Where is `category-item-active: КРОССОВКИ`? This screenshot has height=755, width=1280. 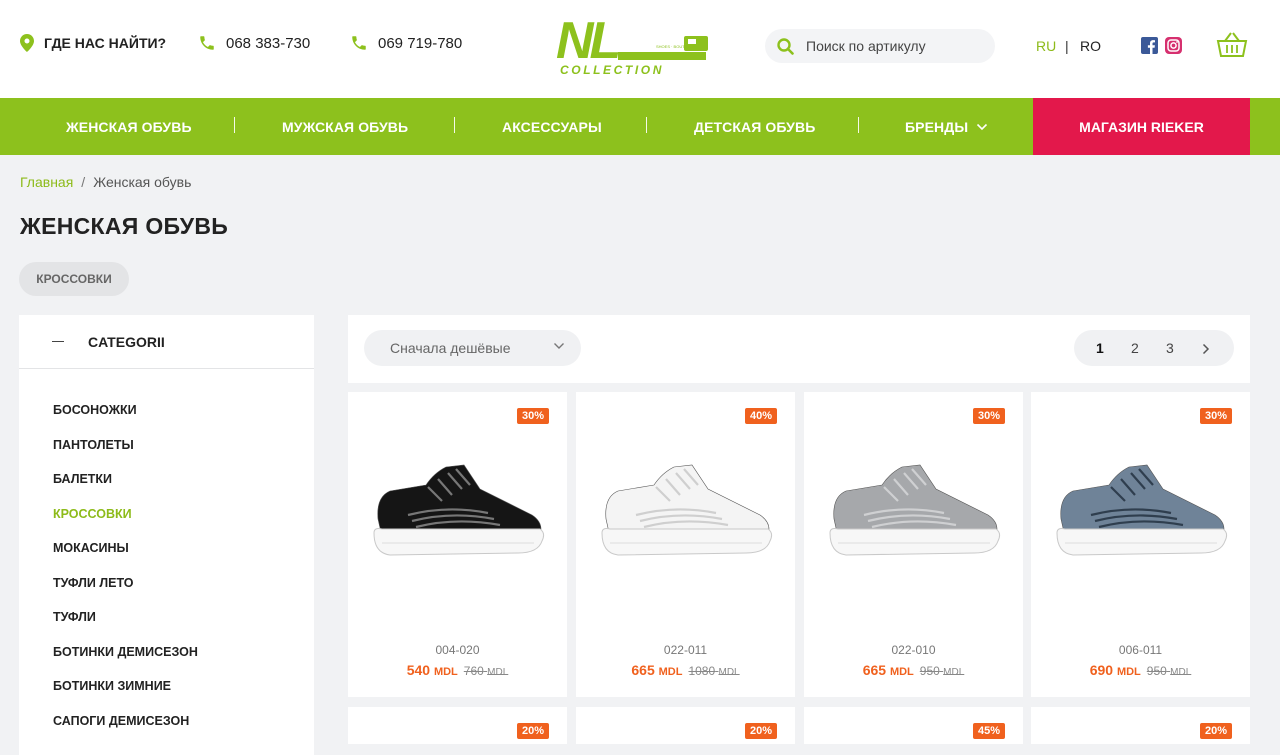 category-item-active: КРОССОВКИ is located at coordinates (166, 514).